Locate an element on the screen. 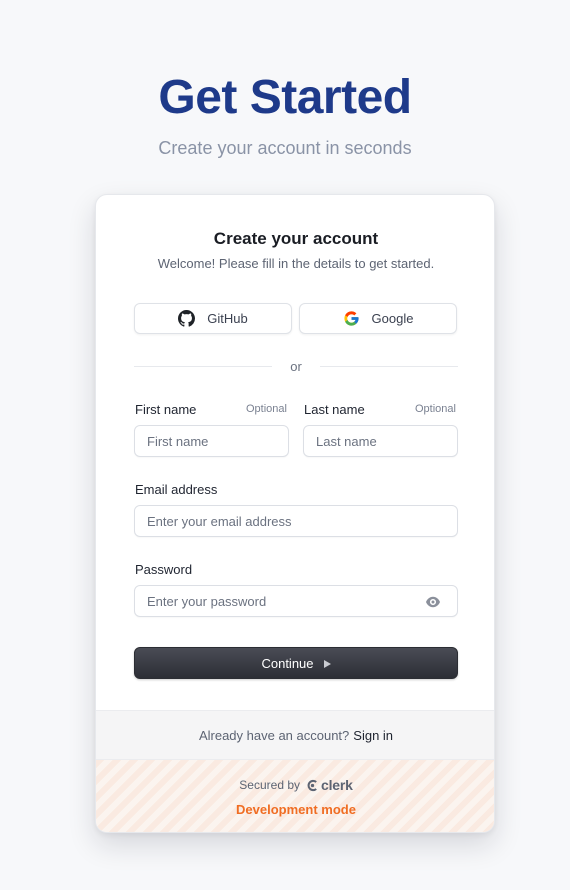 This screenshot has width=570, height=890. secured-by-text: Secured by is located at coordinates (269, 785).